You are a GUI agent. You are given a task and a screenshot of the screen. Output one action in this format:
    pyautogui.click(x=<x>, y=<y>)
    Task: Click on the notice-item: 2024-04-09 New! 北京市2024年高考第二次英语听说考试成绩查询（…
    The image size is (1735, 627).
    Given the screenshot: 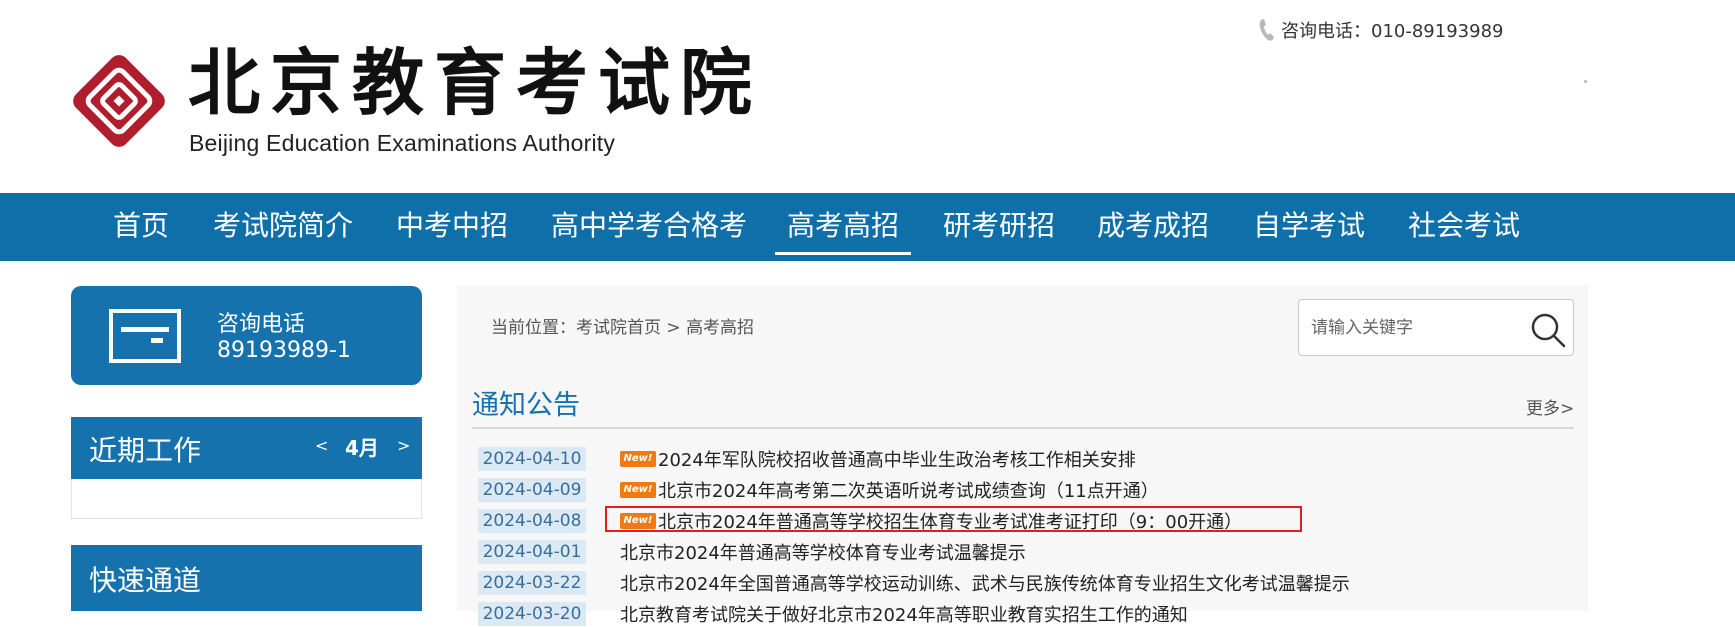 What is the action you would take?
    pyautogui.click(x=818, y=490)
    